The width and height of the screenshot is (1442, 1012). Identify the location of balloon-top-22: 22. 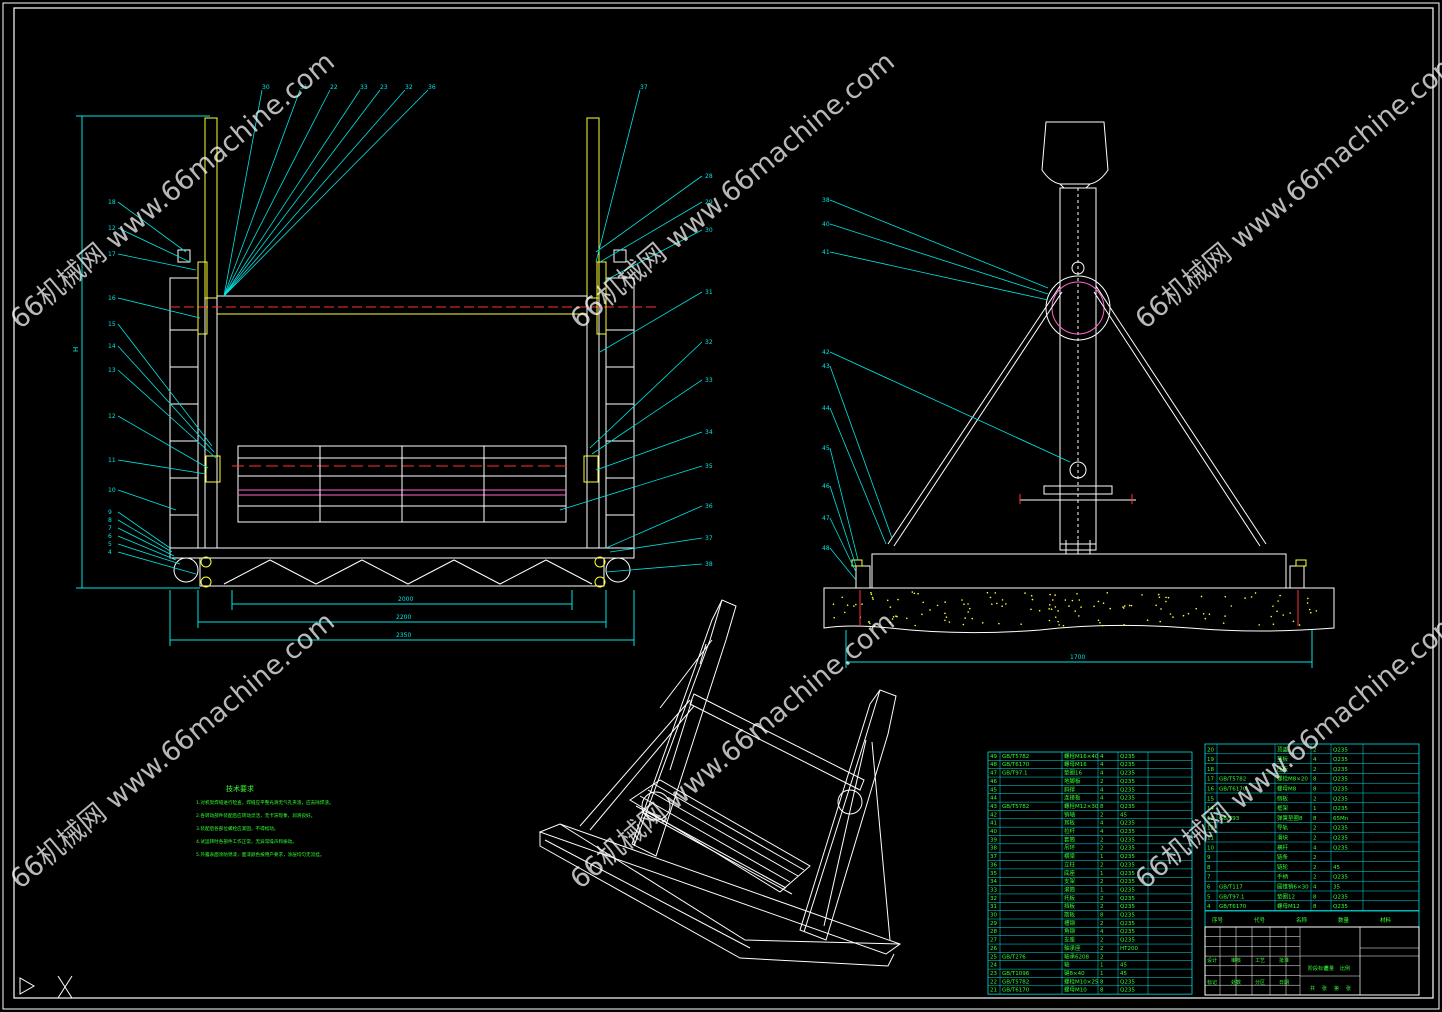
(334, 87).